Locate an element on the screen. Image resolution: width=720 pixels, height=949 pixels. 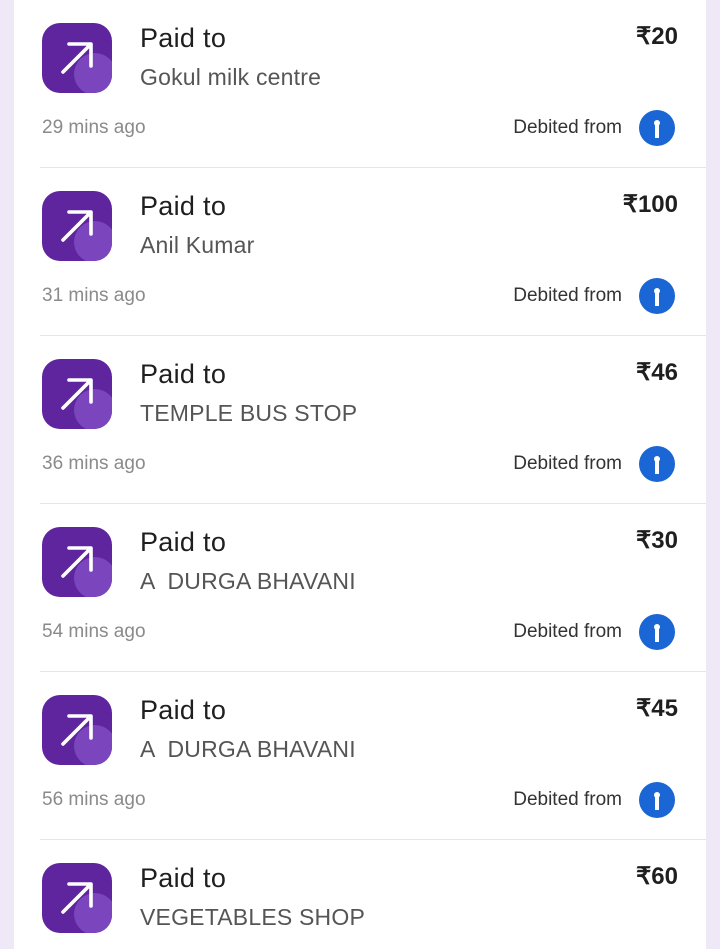
payee-name: TEMPLE BUS STOP is located at coordinates (249, 413).